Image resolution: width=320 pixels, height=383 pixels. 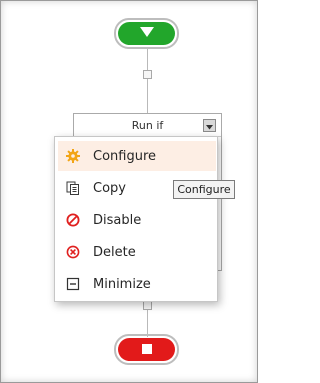 I want to click on start-node, so click(x=146, y=33).